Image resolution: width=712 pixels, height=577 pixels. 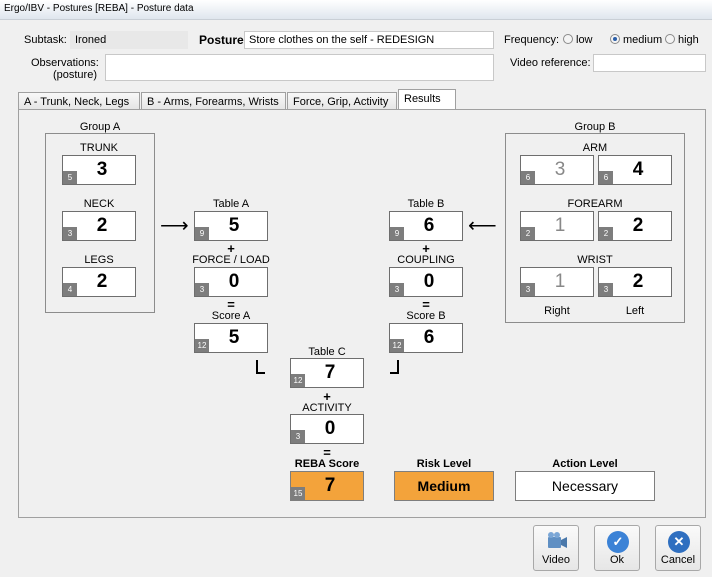 I want to click on equals-b: =, so click(x=426, y=304).